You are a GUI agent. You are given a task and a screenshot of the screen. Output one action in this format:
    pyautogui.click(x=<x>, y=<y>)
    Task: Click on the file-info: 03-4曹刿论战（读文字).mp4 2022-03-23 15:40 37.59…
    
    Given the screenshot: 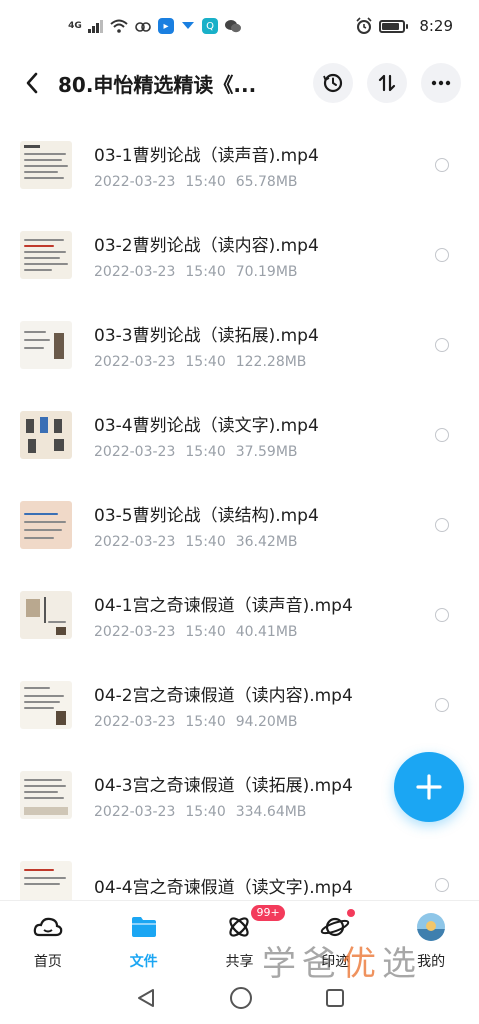 What is the action you would take?
    pyautogui.click(x=276, y=435)
    